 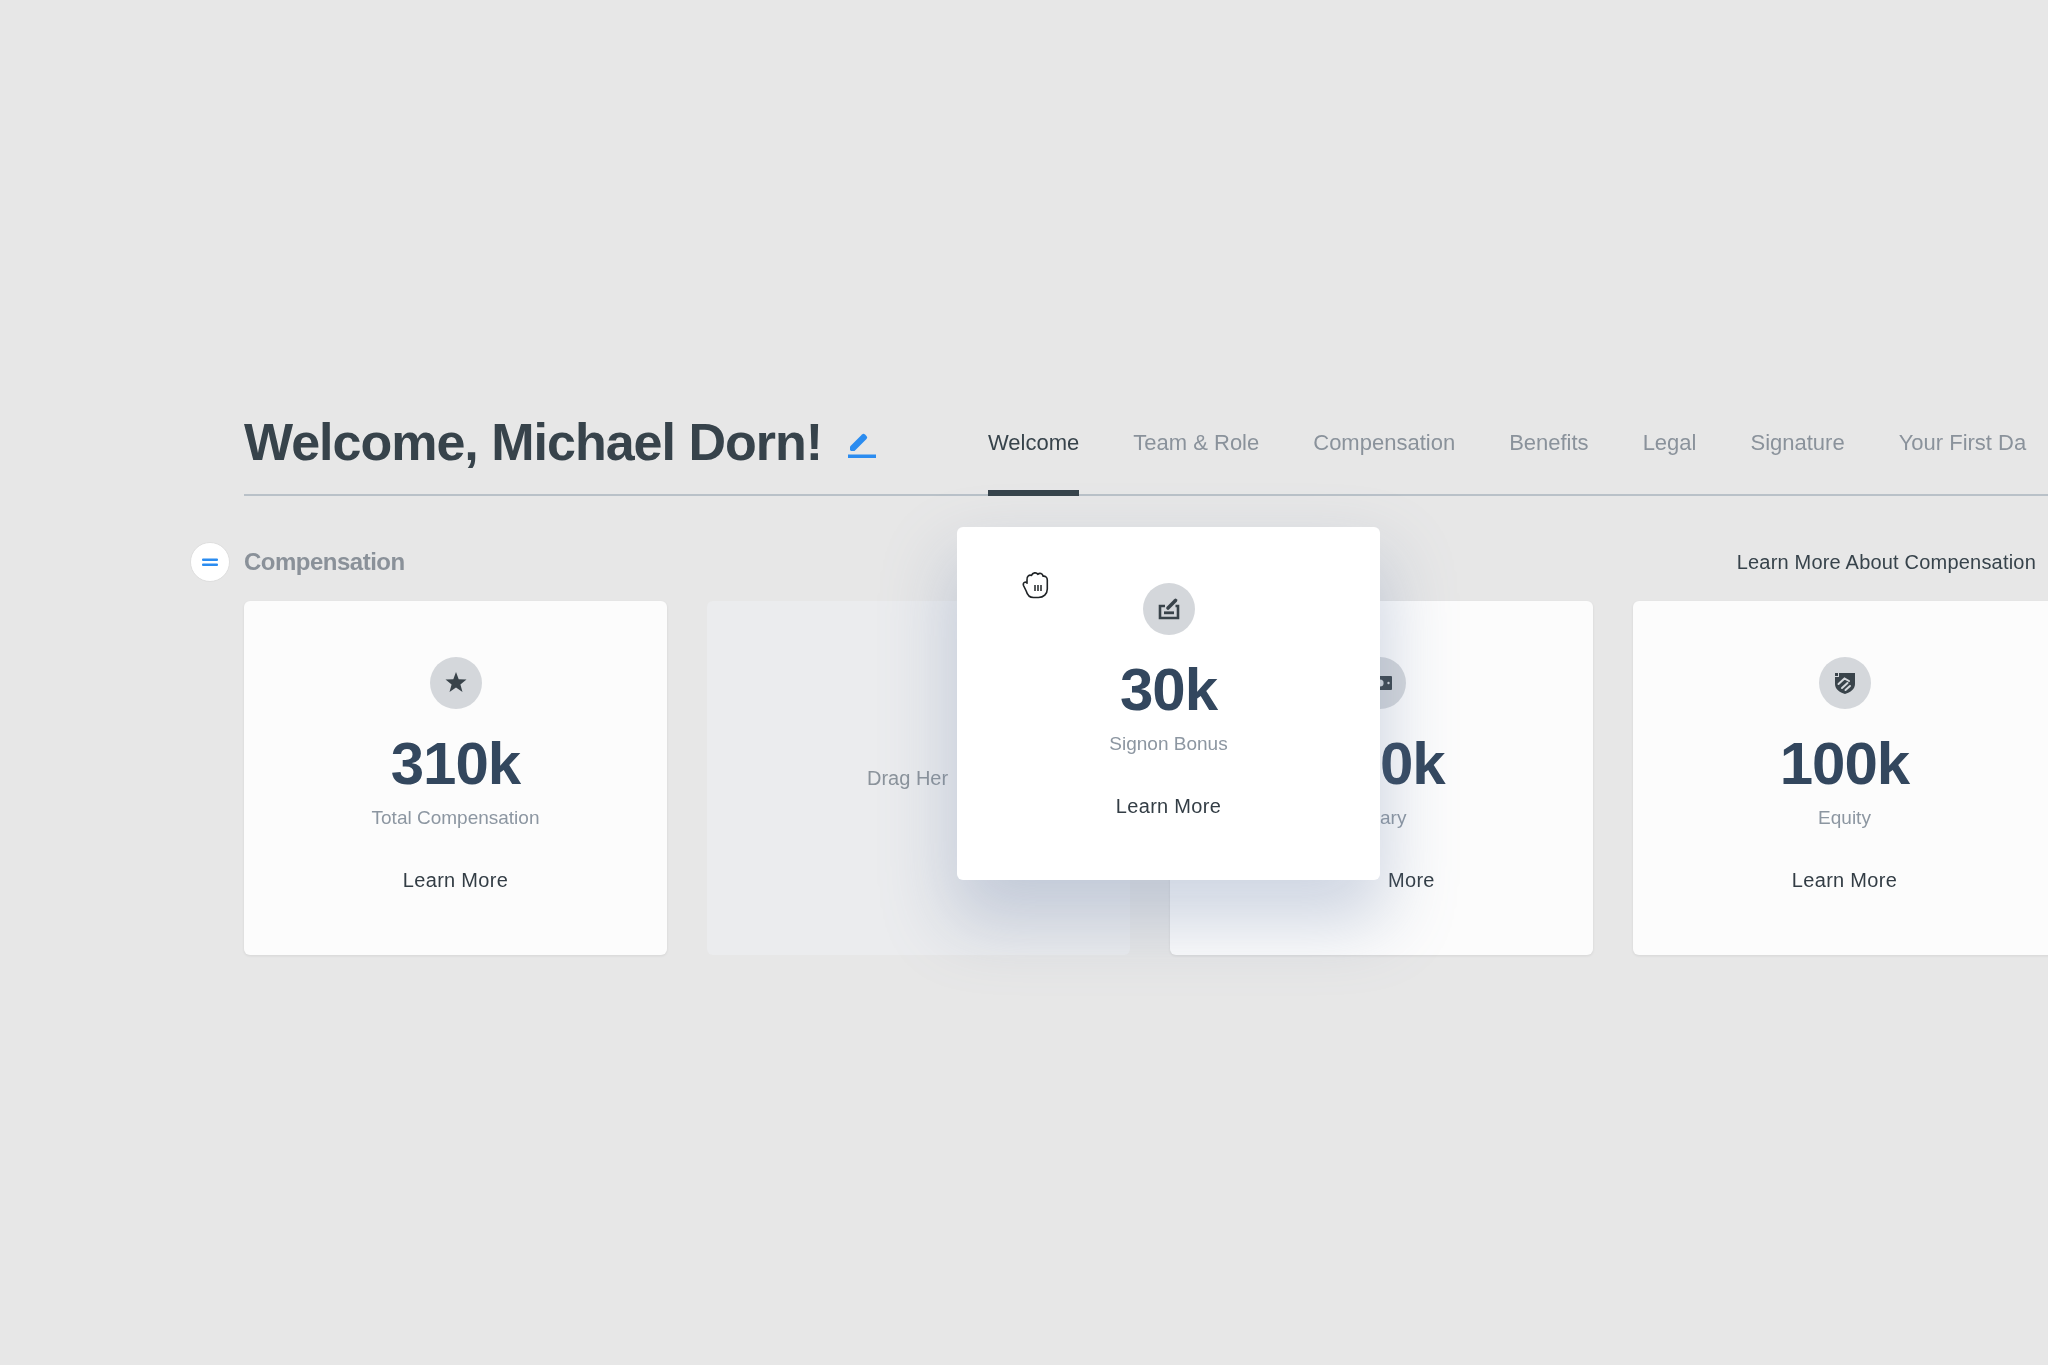 What do you see at coordinates (1034, 463) in the screenshot?
I see `tab: Welcome` at bounding box center [1034, 463].